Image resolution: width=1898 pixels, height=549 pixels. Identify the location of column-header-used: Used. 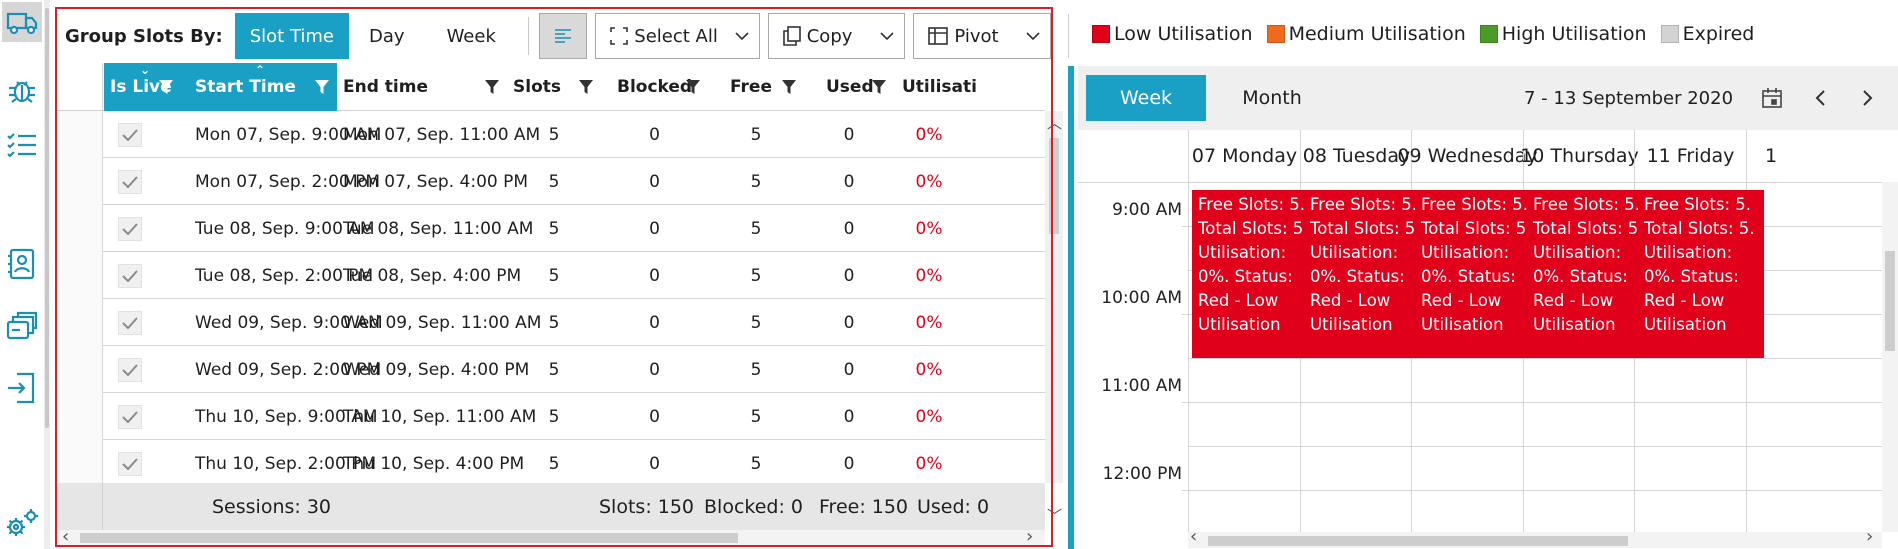
(849, 87).